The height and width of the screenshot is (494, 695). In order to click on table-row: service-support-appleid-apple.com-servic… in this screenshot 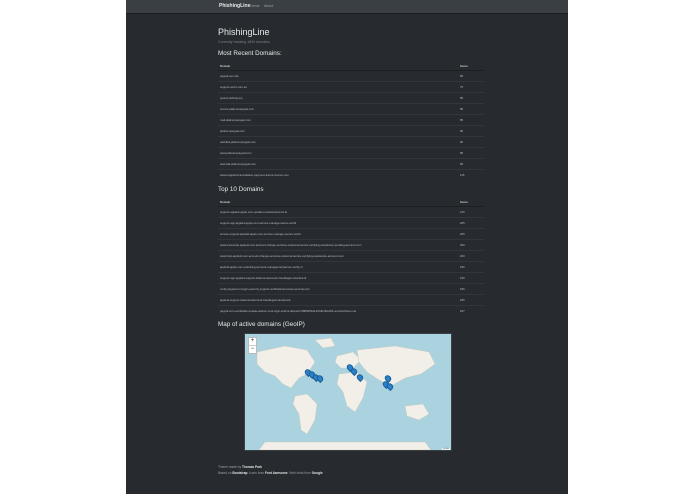, I will do `click(351, 234)`.